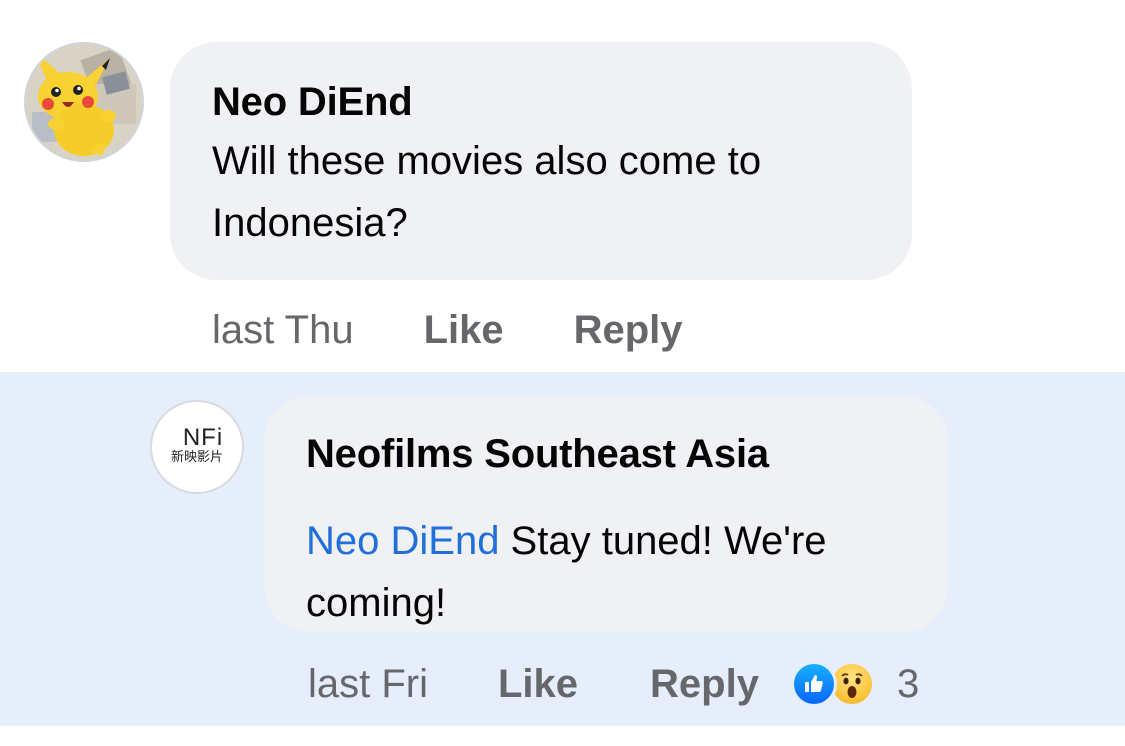 The image size is (1125, 746). What do you see at coordinates (203, 437) in the screenshot?
I see `avatar-logo-text: NFi` at bounding box center [203, 437].